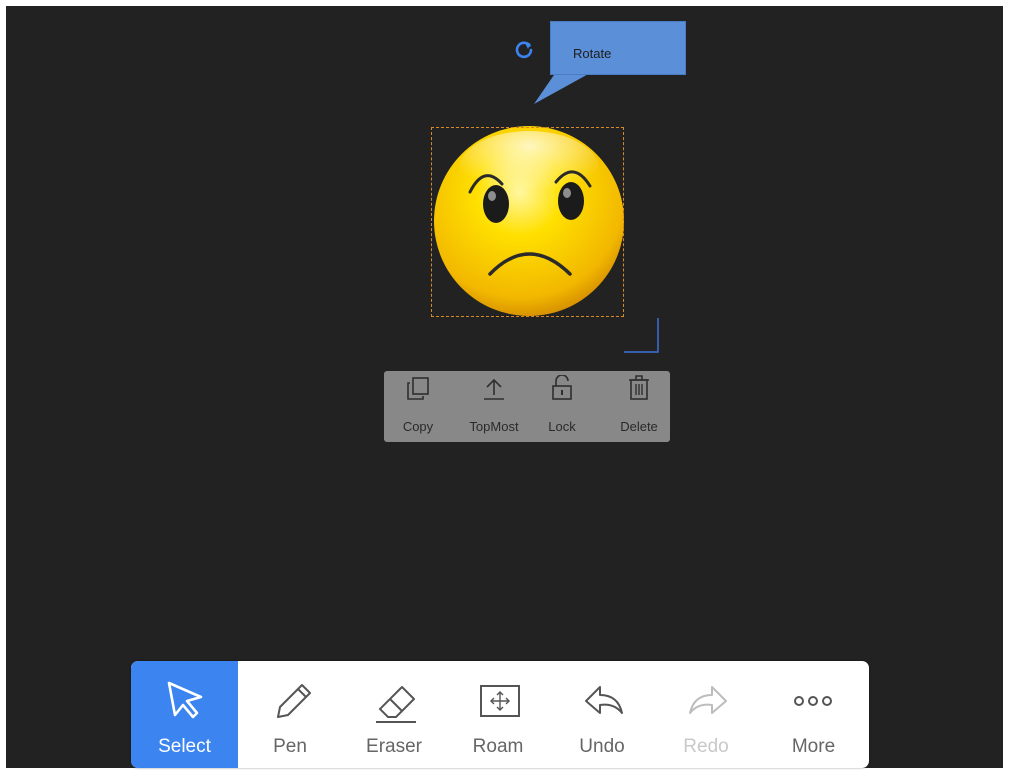 This screenshot has height=771, width=1009. I want to click on bottom-toolbar: Select Pen Eraser Roam Undo Redo More, so click(500, 714).